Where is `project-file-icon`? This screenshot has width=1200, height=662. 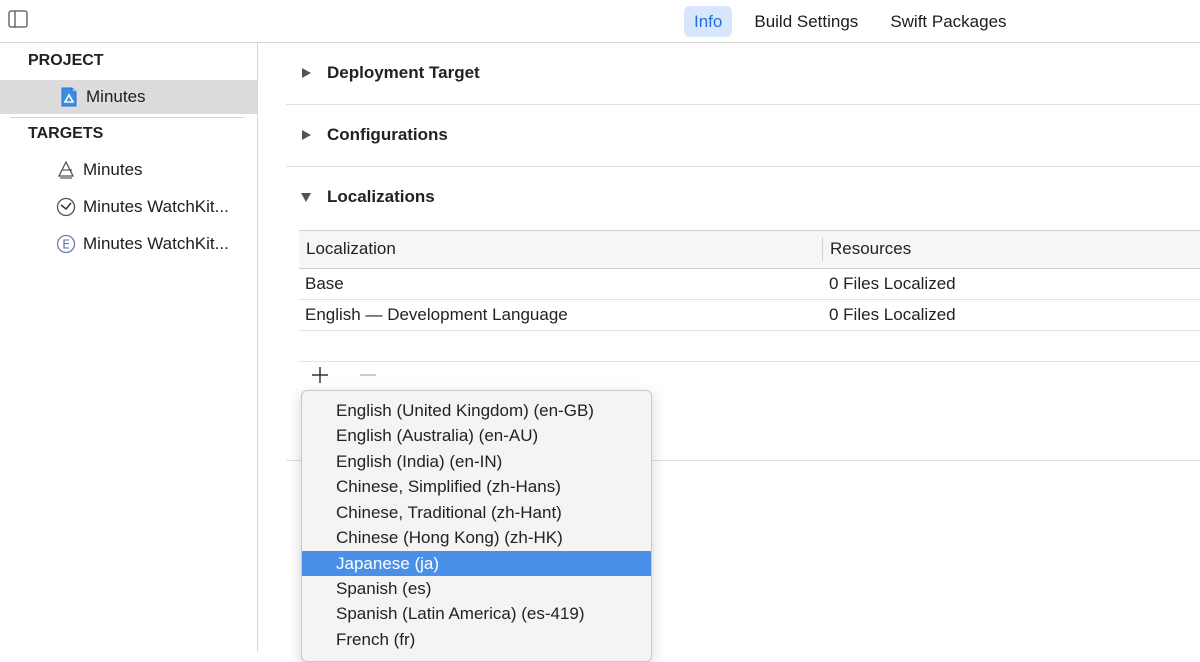 project-file-icon is located at coordinates (69, 97).